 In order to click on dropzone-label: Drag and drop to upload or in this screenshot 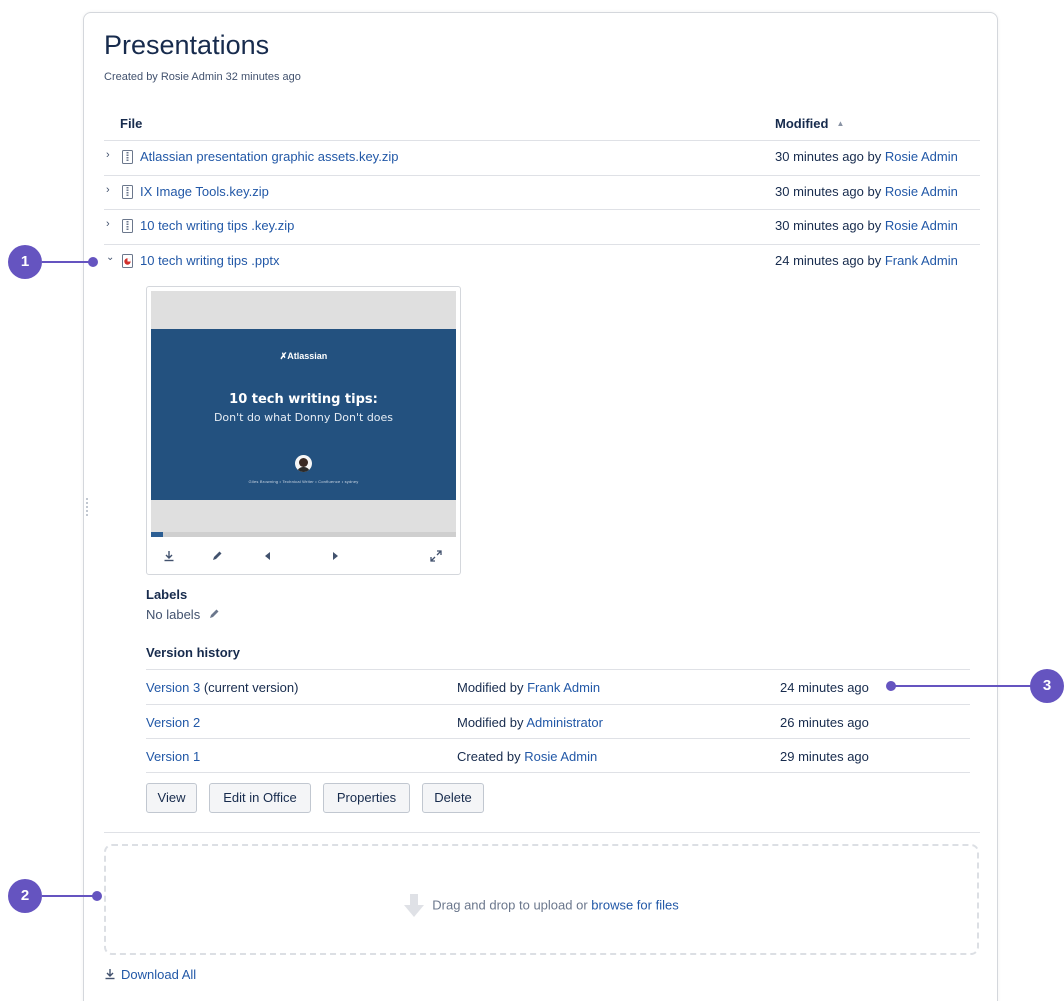, I will do `click(512, 905)`.